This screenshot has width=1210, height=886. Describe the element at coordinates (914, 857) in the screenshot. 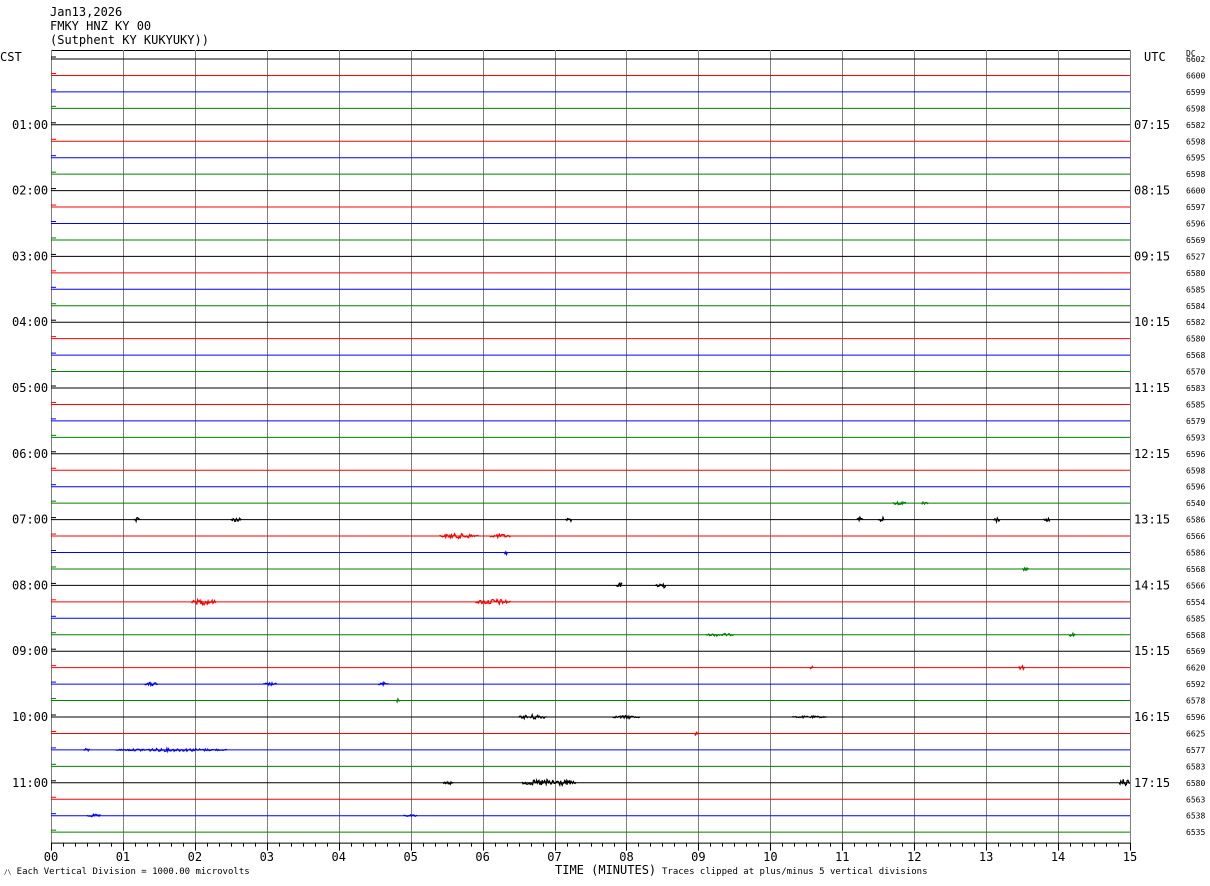

I see `x-tick-label: 12` at that location.